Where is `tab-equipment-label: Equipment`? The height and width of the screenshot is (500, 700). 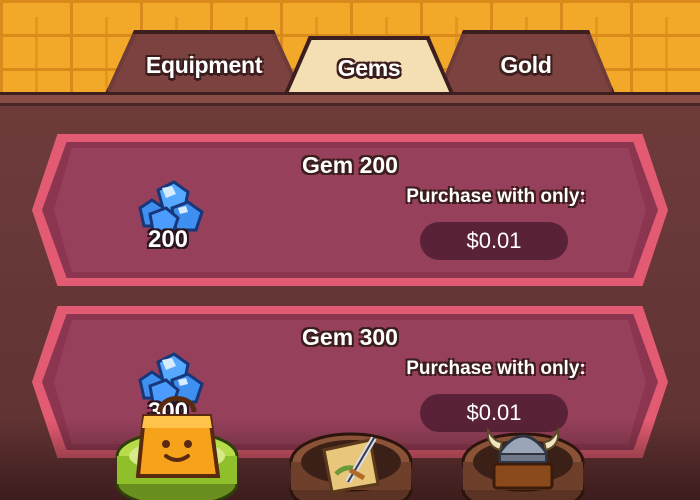 tab-equipment-label: Equipment is located at coordinates (204, 64).